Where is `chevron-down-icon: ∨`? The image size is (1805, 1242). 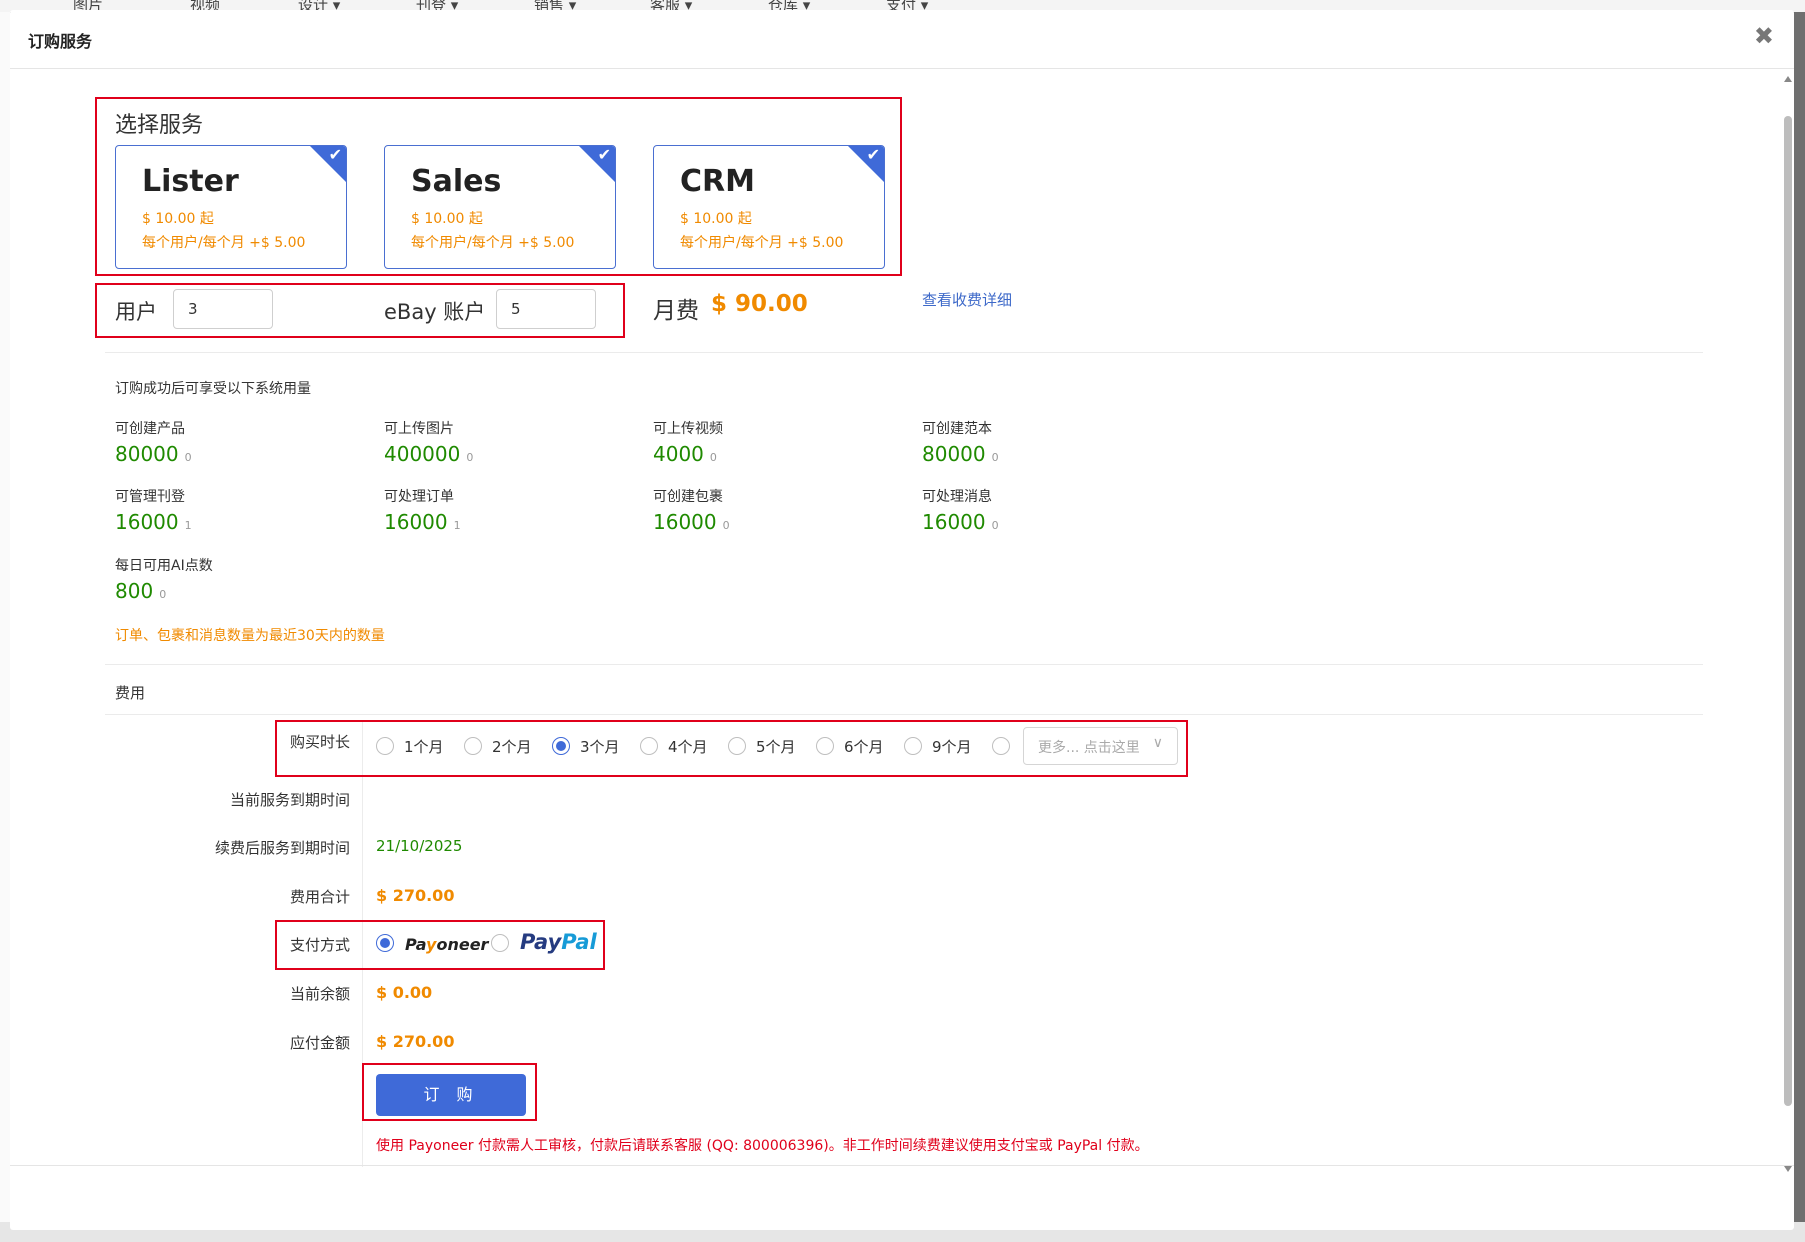
chevron-down-icon: ∨ is located at coordinates (1157, 743).